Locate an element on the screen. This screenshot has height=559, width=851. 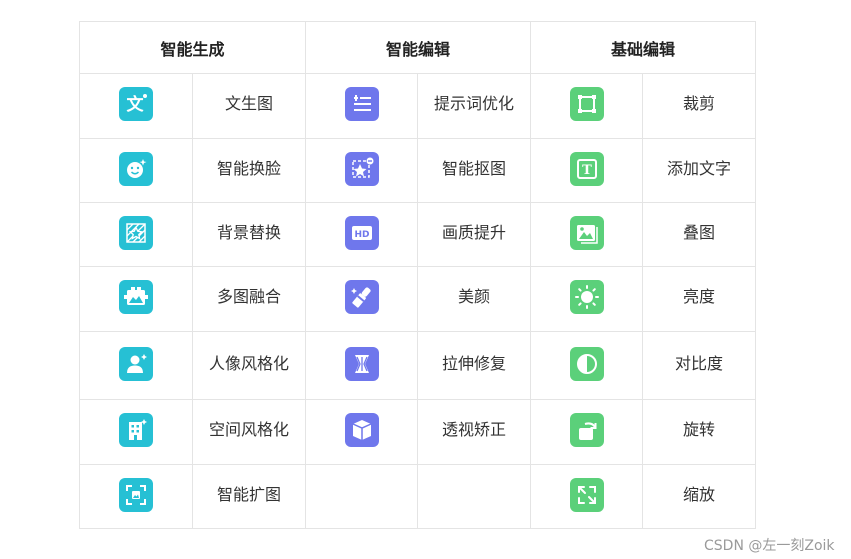
svg-text: T is located at coordinates (587, 170).